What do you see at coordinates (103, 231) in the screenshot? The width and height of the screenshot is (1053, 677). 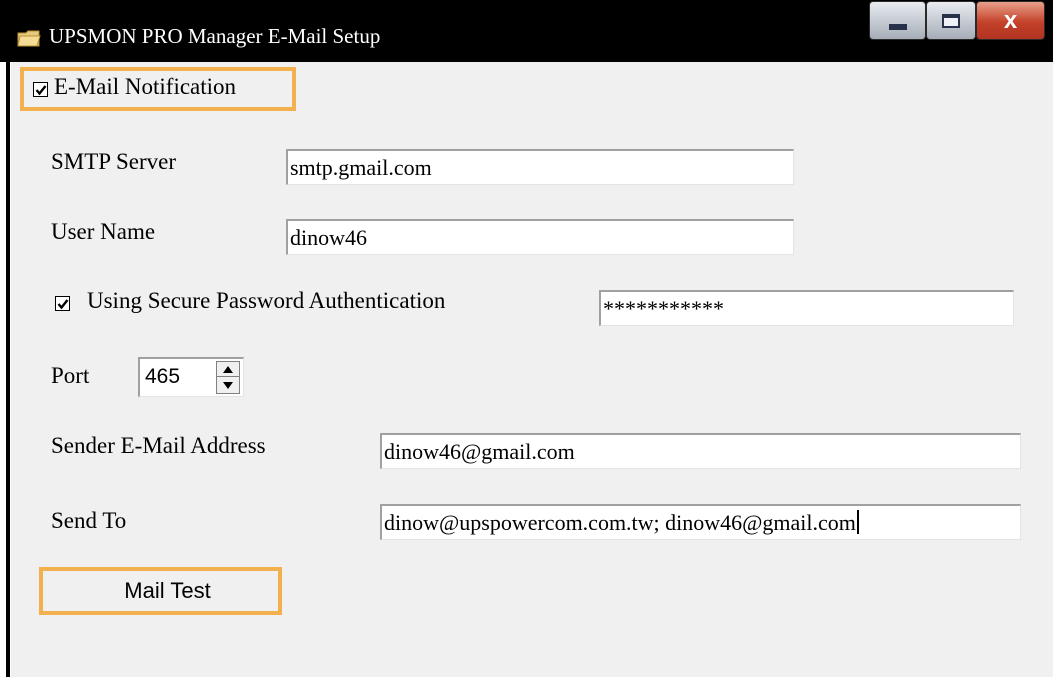 I see `user-name-label: User Name` at bounding box center [103, 231].